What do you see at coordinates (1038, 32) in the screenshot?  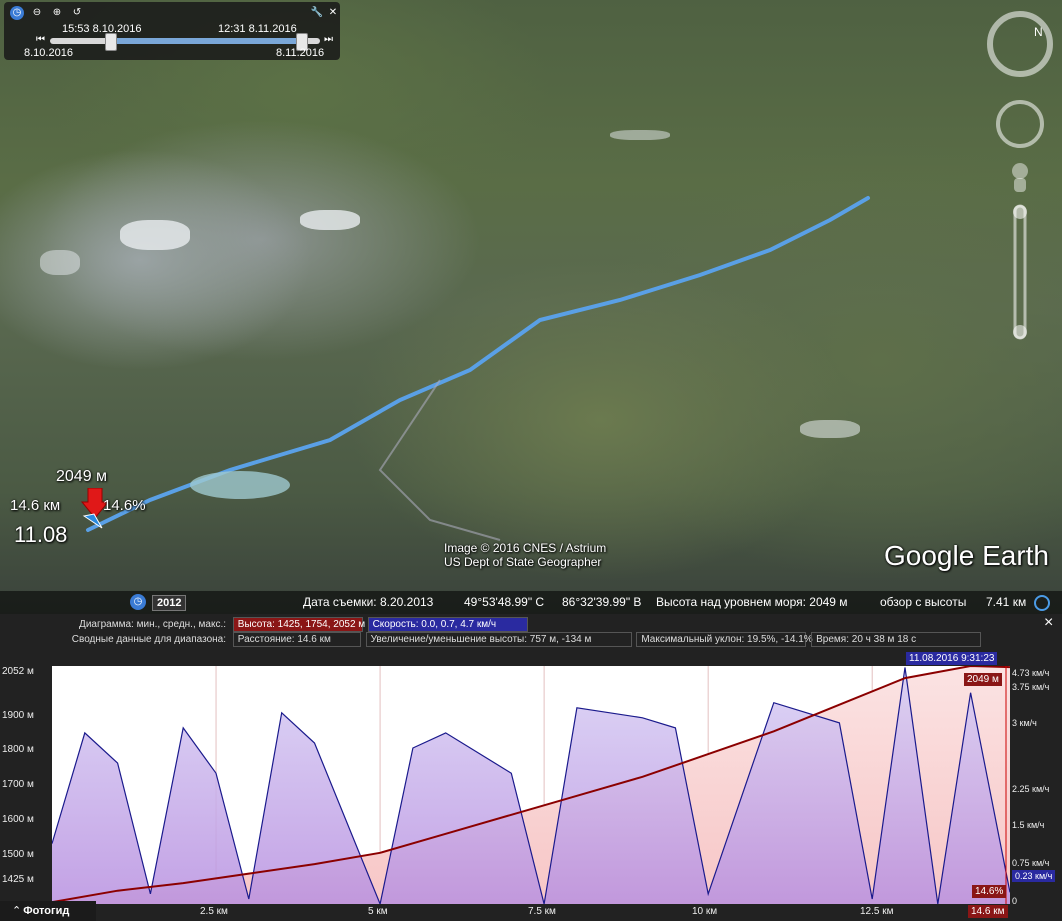 I see `svg-text: N` at bounding box center [1038, 32].